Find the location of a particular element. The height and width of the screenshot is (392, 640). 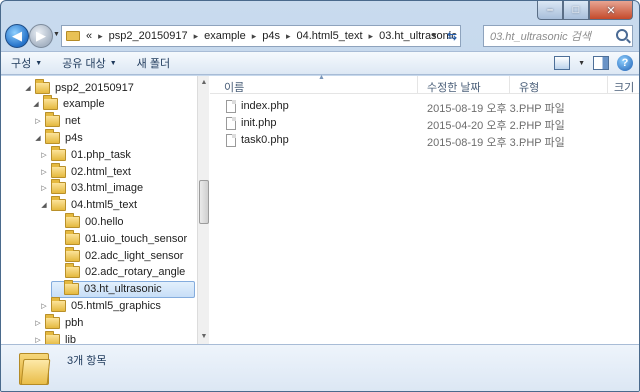

column-size: 크기 is located at coordinates (624, 87).